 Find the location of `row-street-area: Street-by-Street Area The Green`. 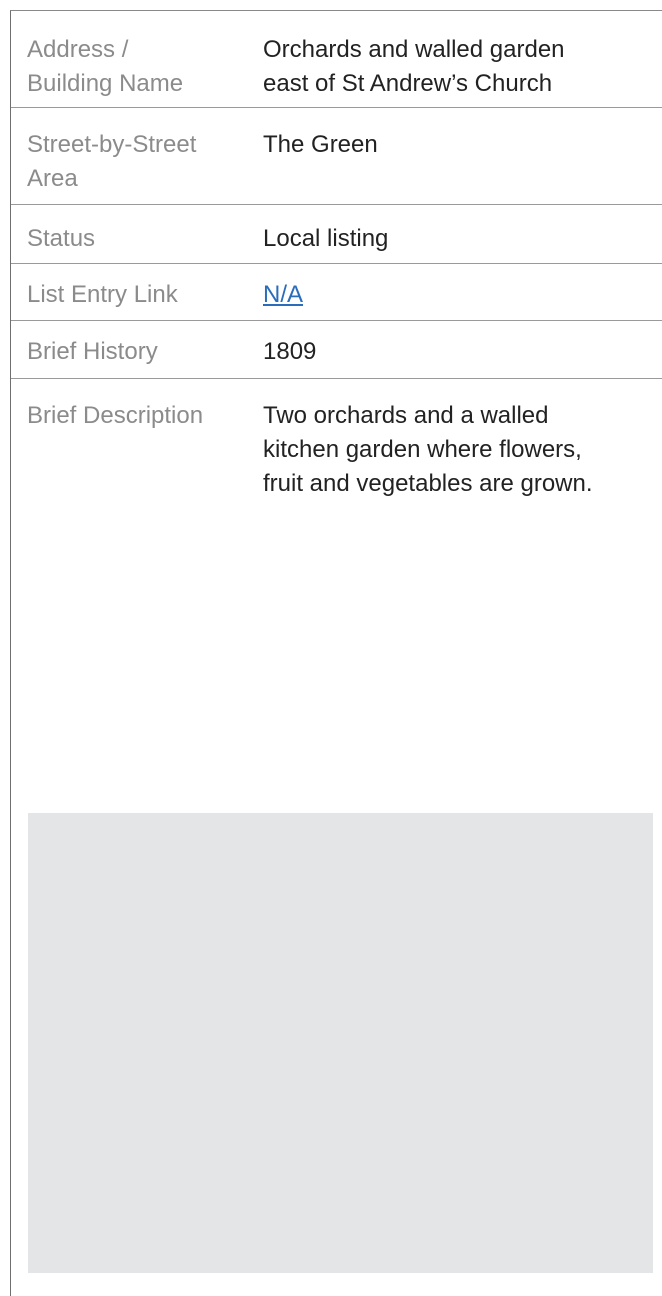

row-street-area: Street-by-Street Area The Green is located at coordinates (336, 156).